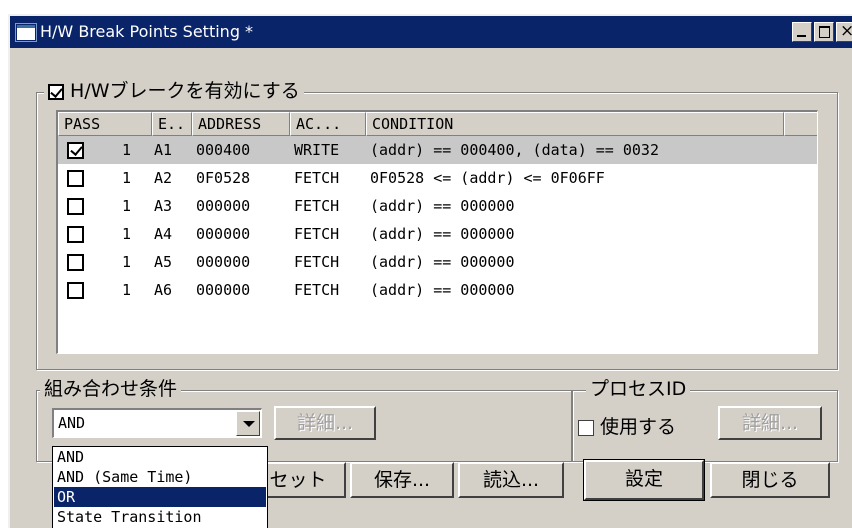 The height and width of the screenshot is (528, 852). I want to click on window-icon, so click(26, 32).